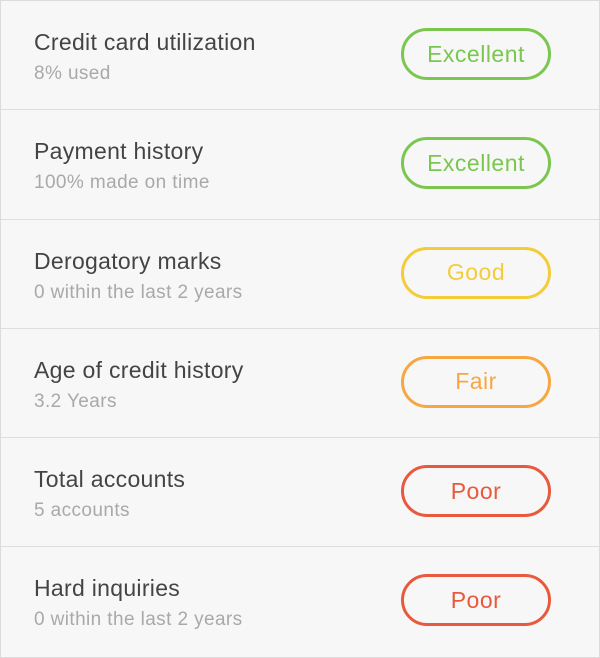 The width and height of the screenshot is (600, 658). I want to click on rating-badge: Good, so click(476, 272).